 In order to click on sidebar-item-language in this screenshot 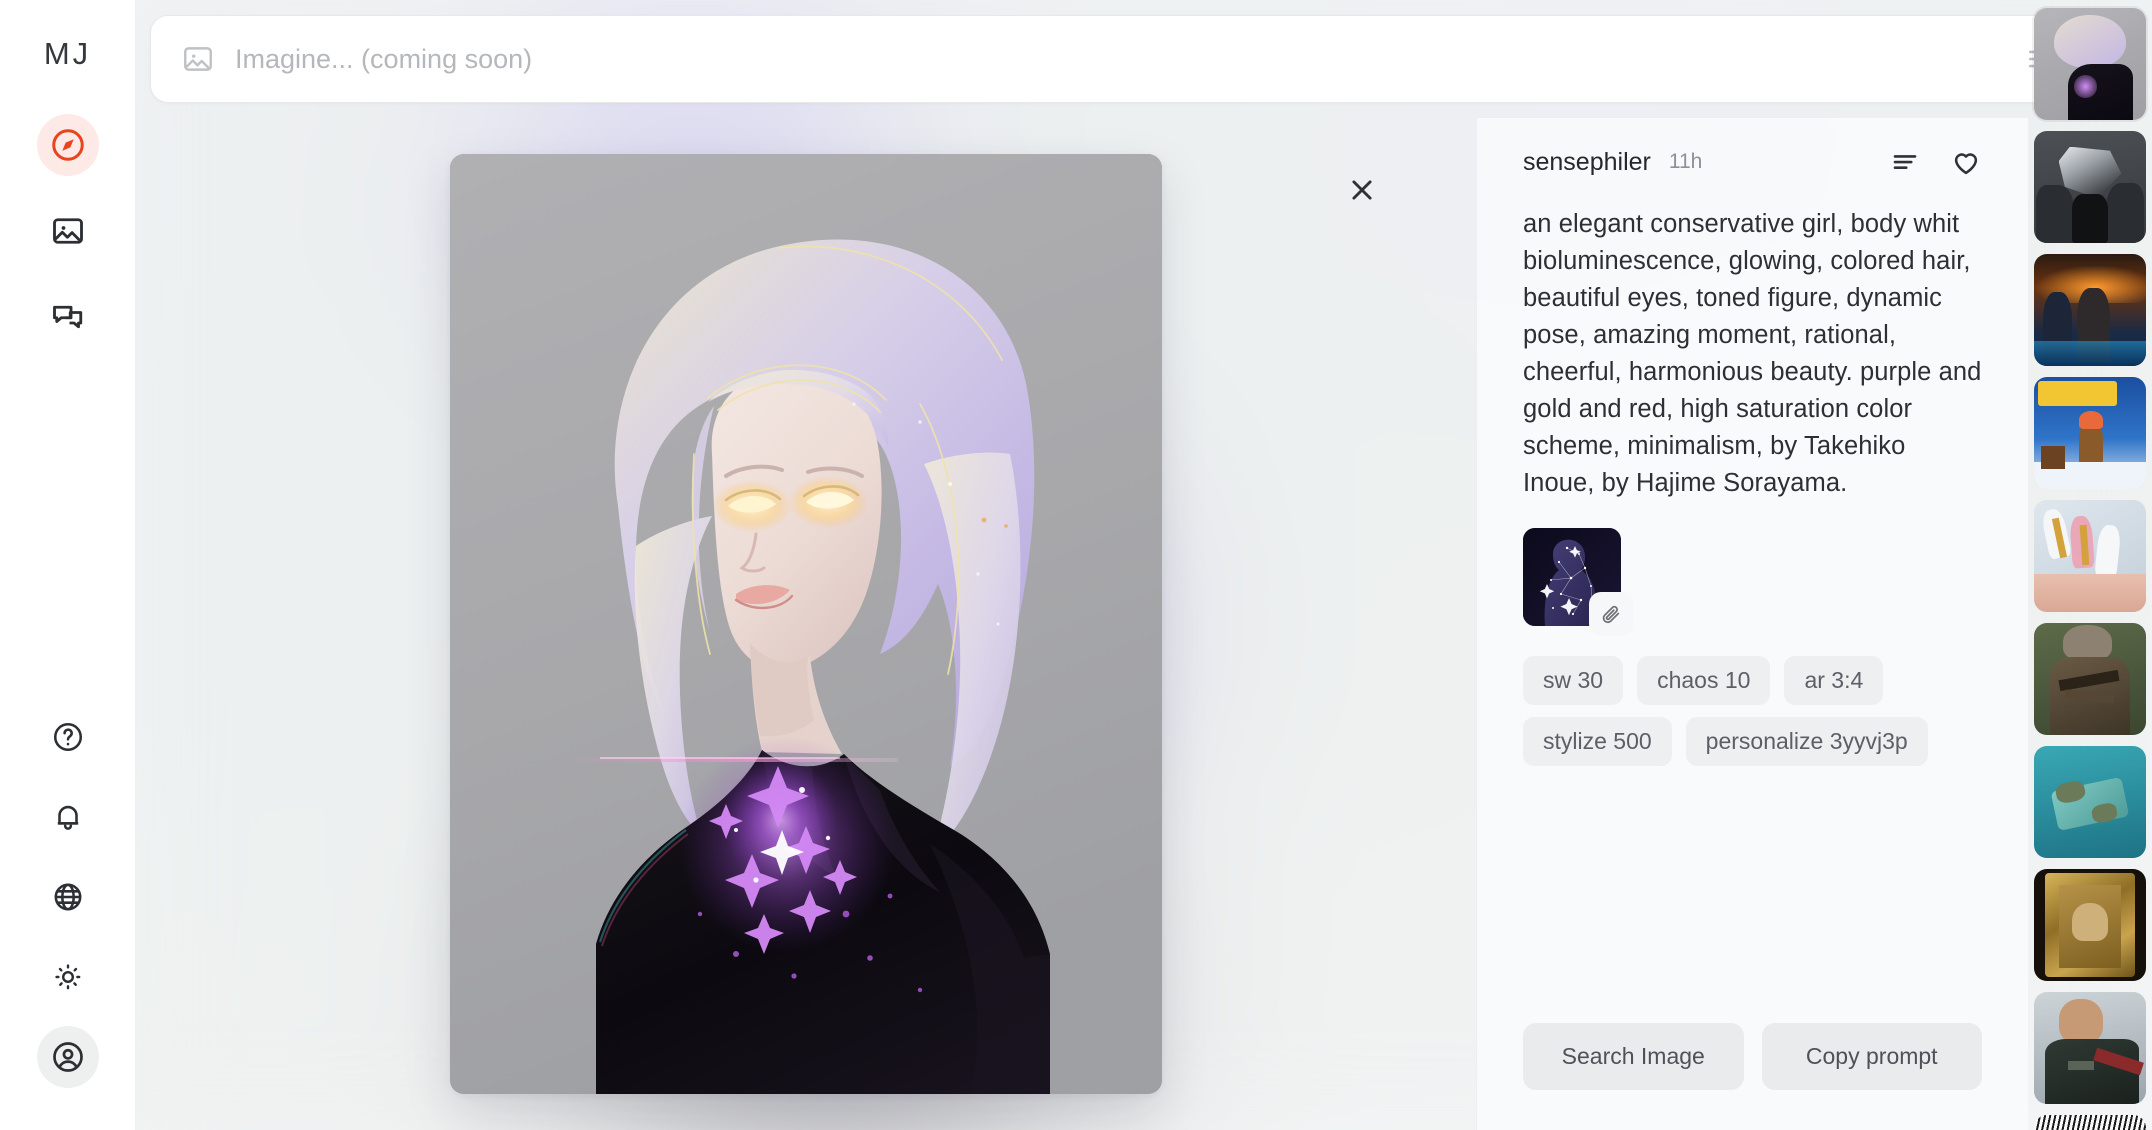, I will do `click(68, 897)`.